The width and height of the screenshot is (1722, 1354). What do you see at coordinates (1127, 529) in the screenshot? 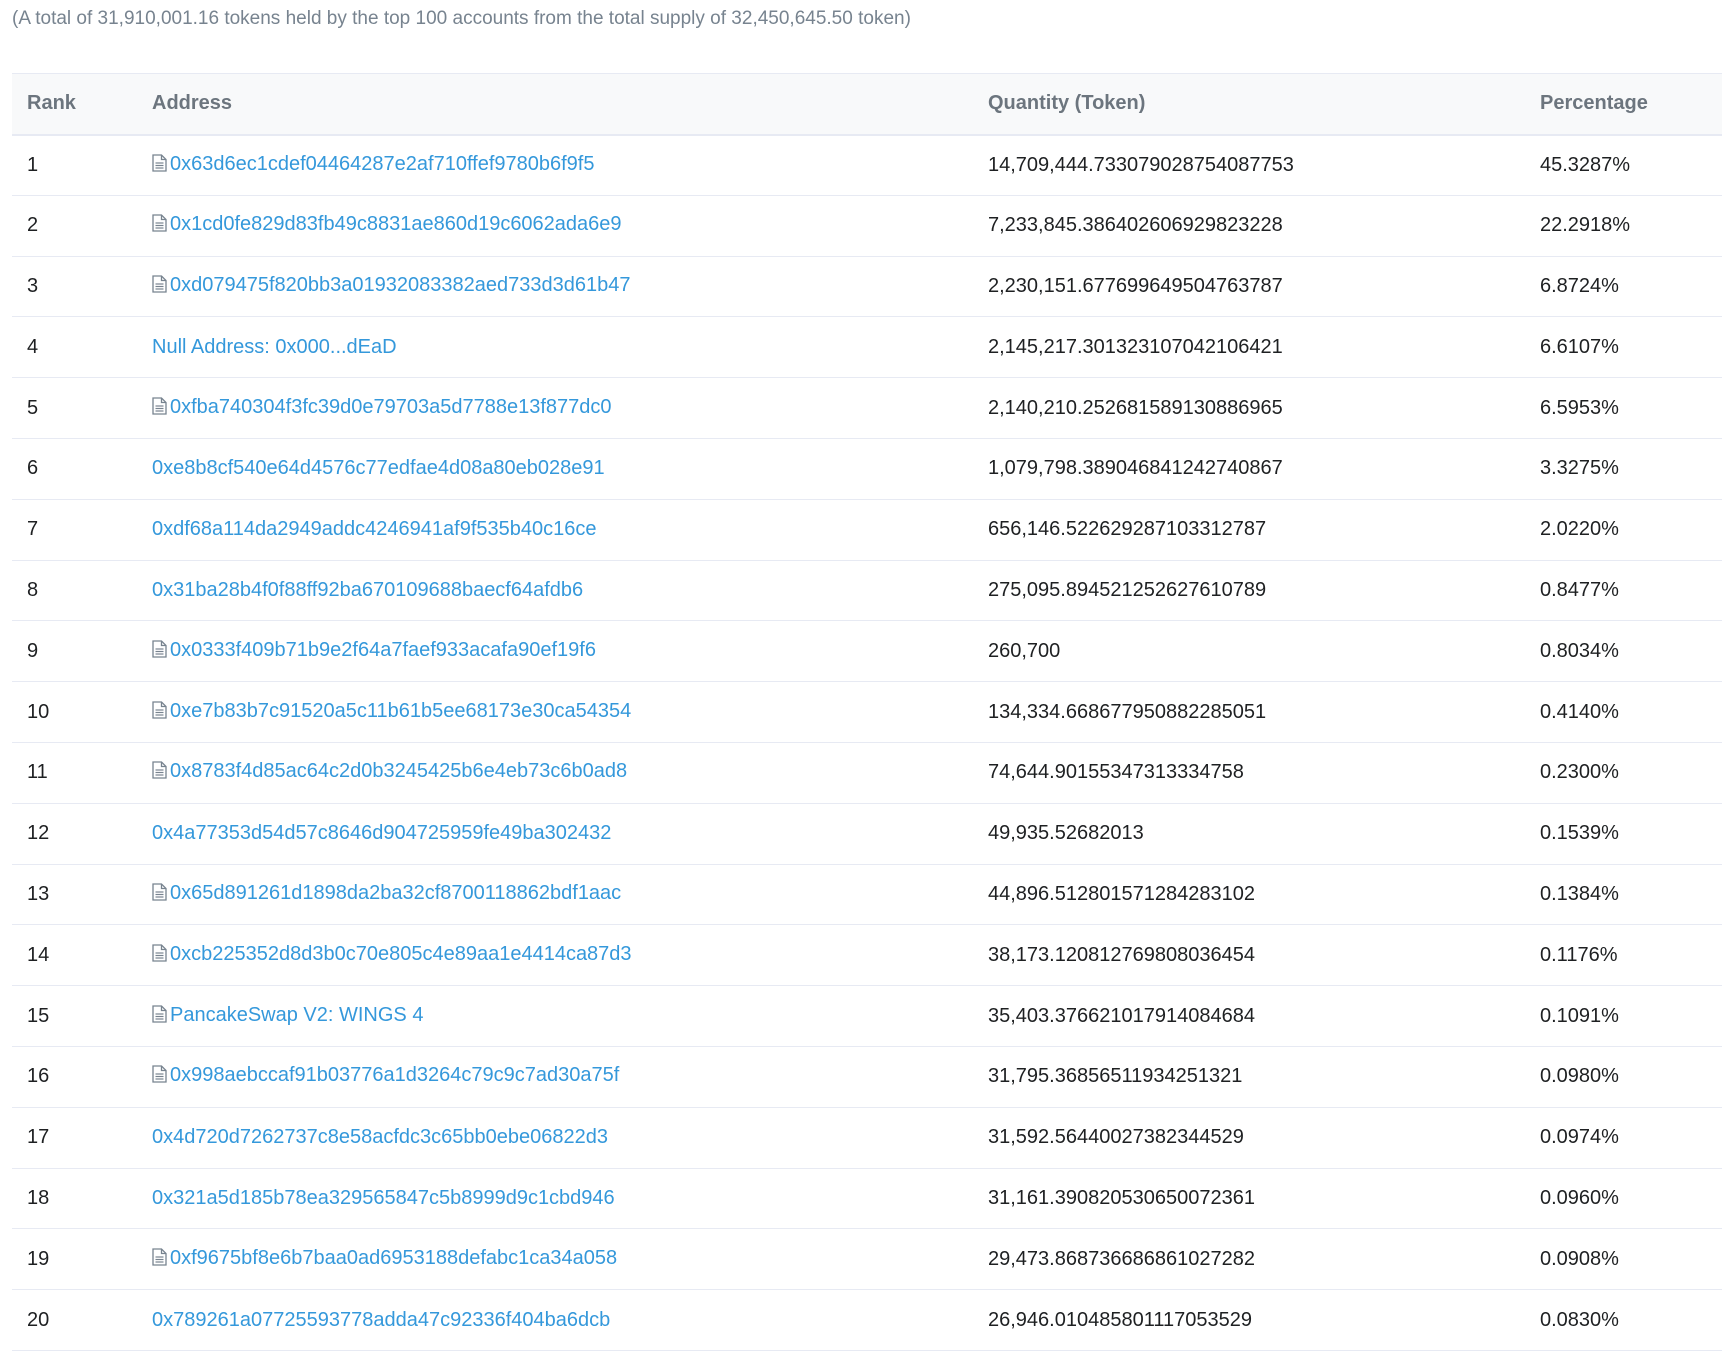
I see `quantity-cell: 656,146.522629287103312787` at bounding box center [1127, 529].